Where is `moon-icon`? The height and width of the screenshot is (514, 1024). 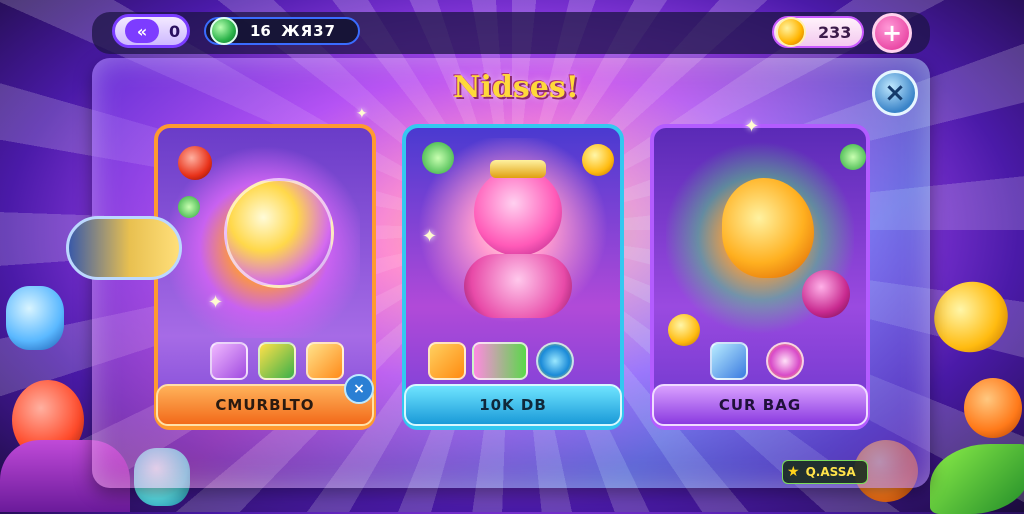 moon-icon is located at coordinates (785, 361).